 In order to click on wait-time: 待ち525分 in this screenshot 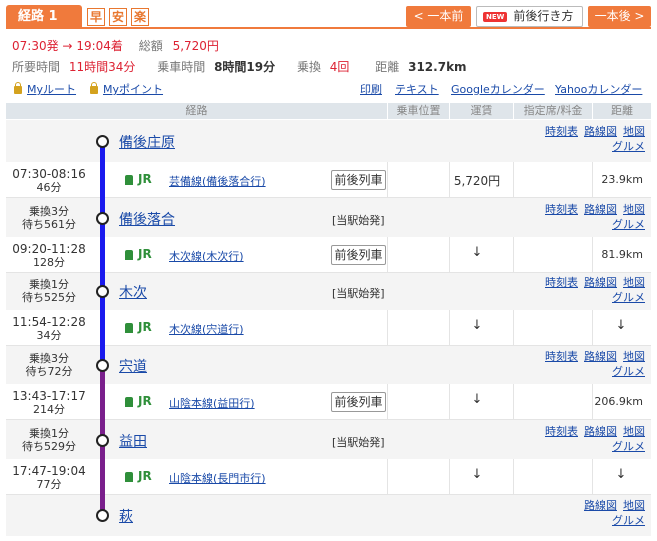, I will do `click(49, 297)`.